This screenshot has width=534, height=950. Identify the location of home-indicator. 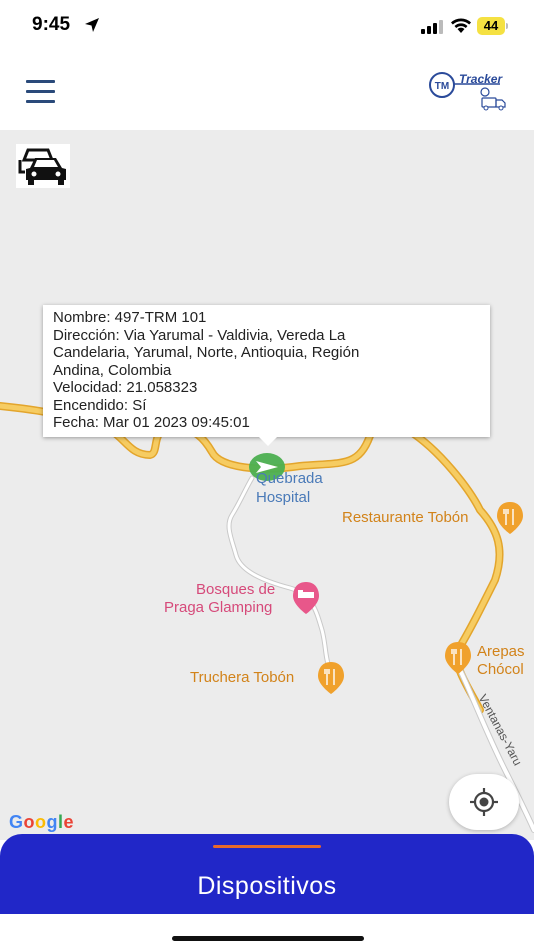
(268, 938).